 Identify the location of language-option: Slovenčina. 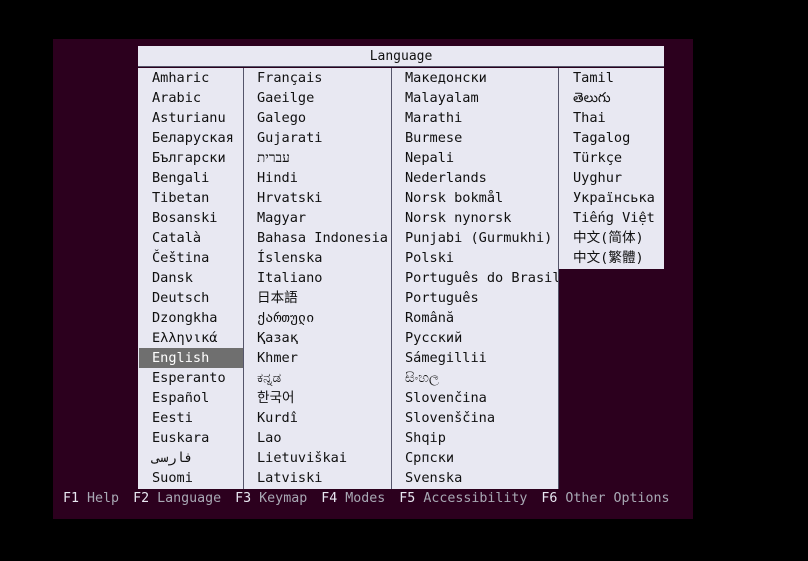
(475, 398).